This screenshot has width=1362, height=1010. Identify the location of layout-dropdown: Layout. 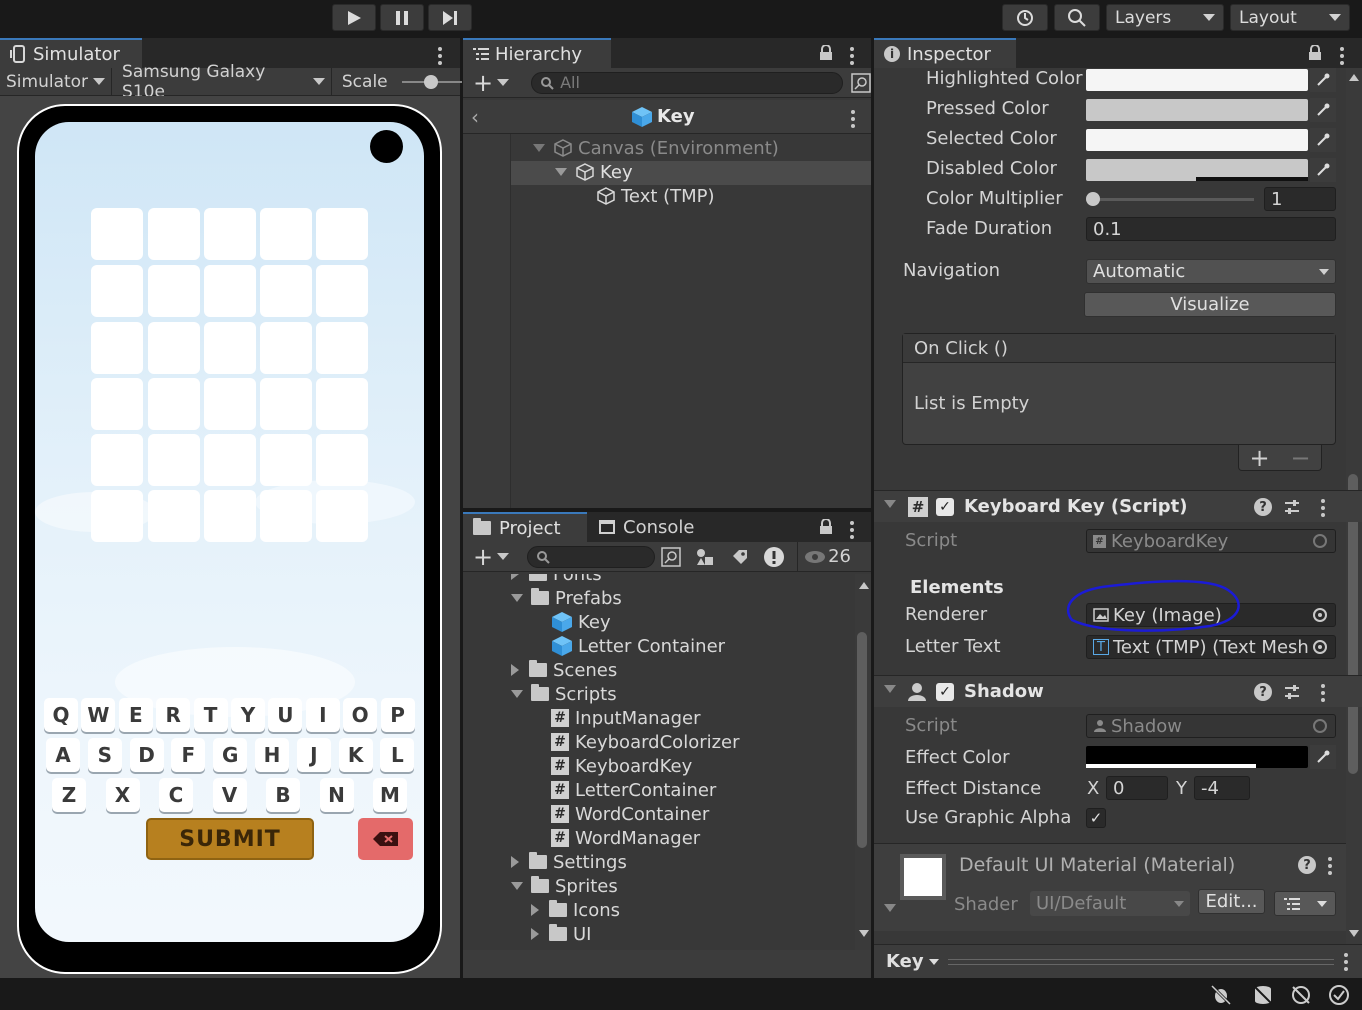
(1290, 17).